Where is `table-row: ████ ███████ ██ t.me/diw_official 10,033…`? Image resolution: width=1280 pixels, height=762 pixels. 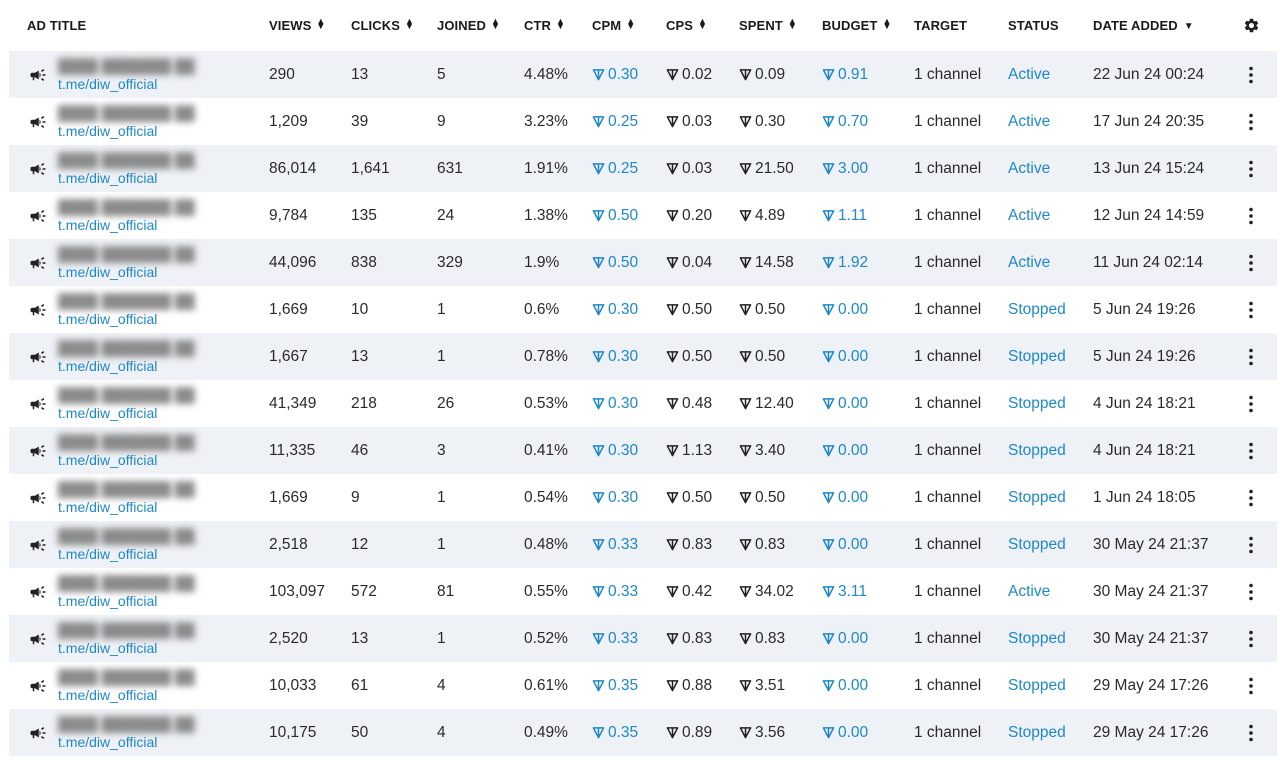 table-row: ████ ███████ ██ t.me/diw_official 10,033… is located at coordinates (643, 685).